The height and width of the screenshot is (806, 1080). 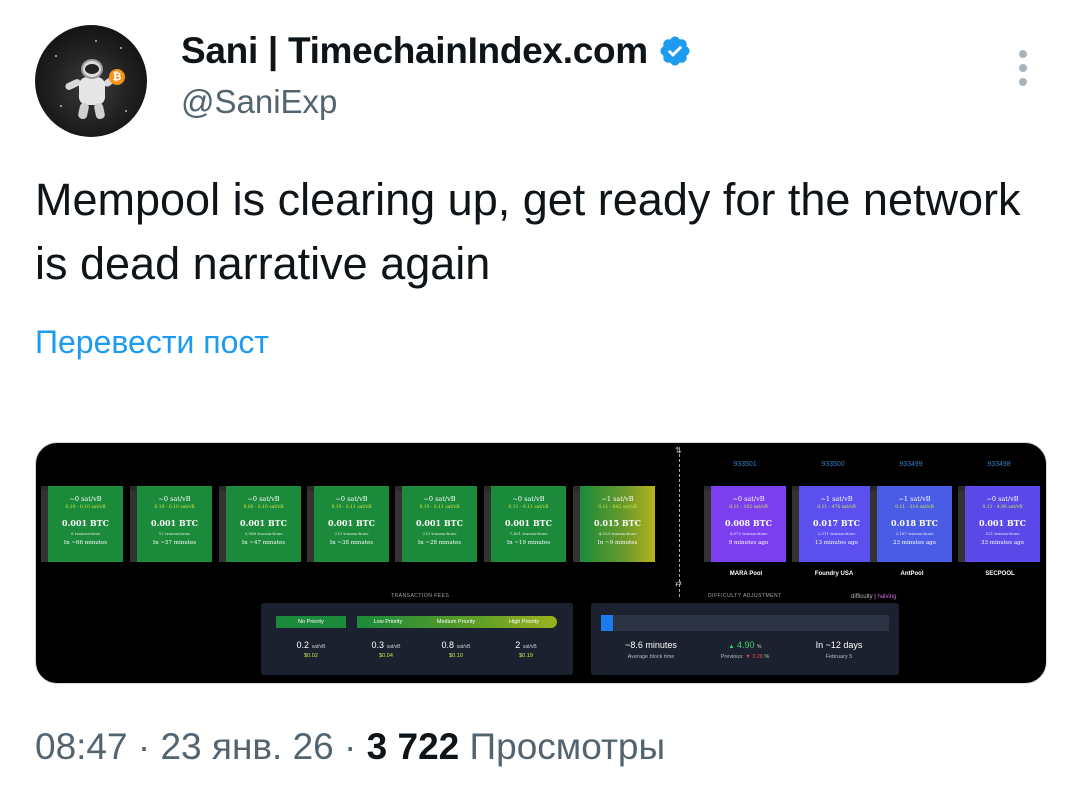 I want to click on block-time-value: ~8.6 minutes, so click(x=651, y=645).